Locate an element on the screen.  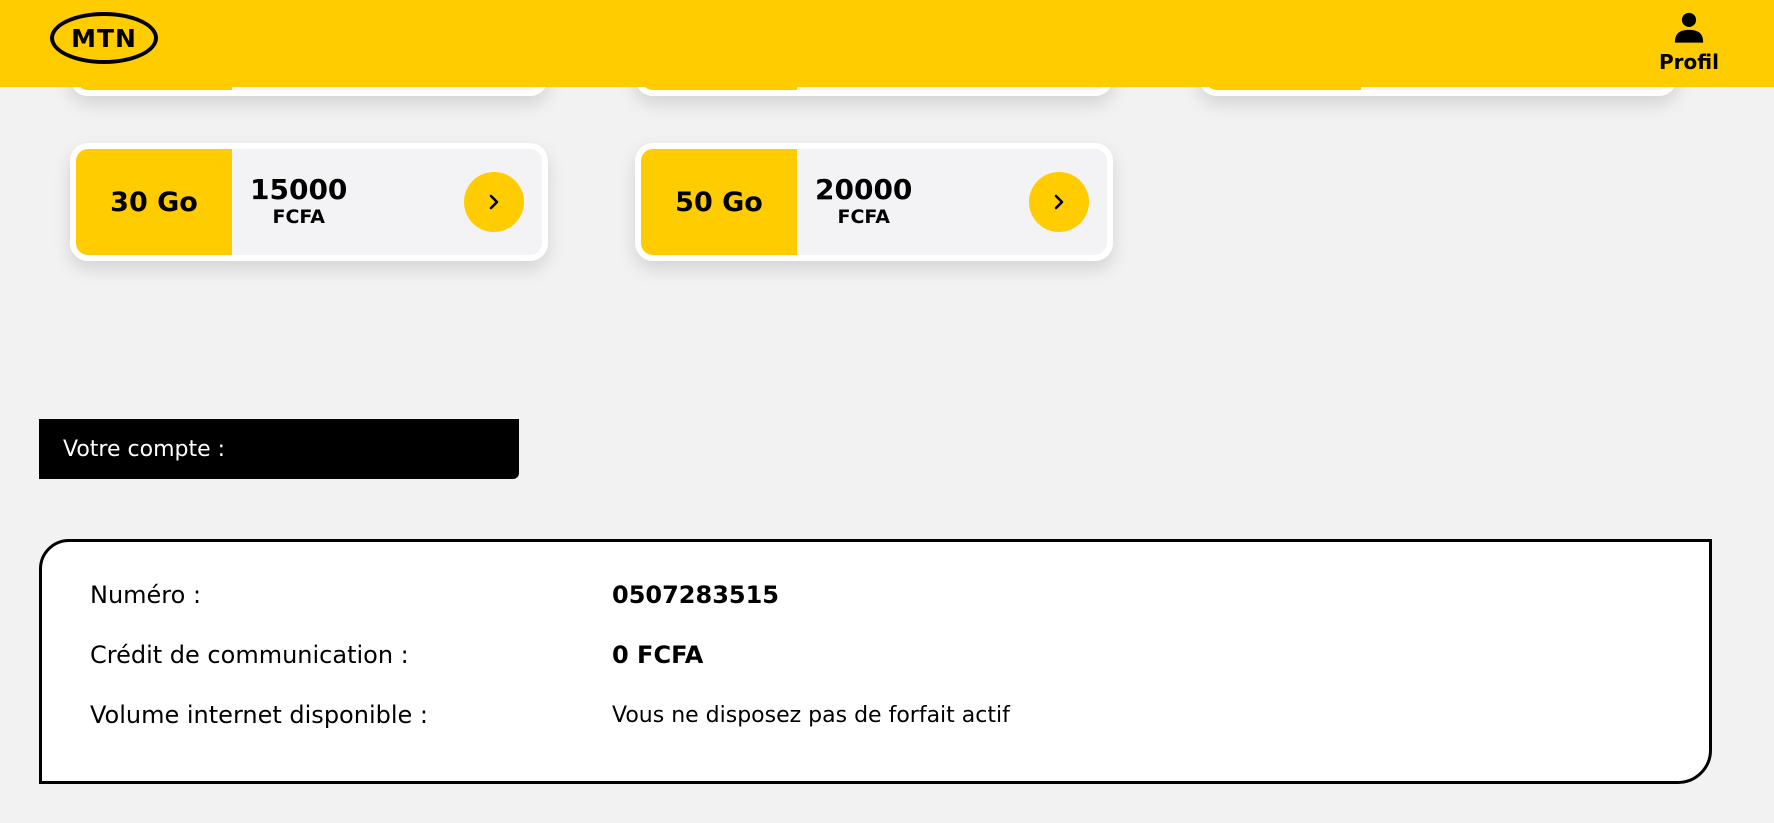
offer-volume: 50 Go is located at coordinates (719, 202).